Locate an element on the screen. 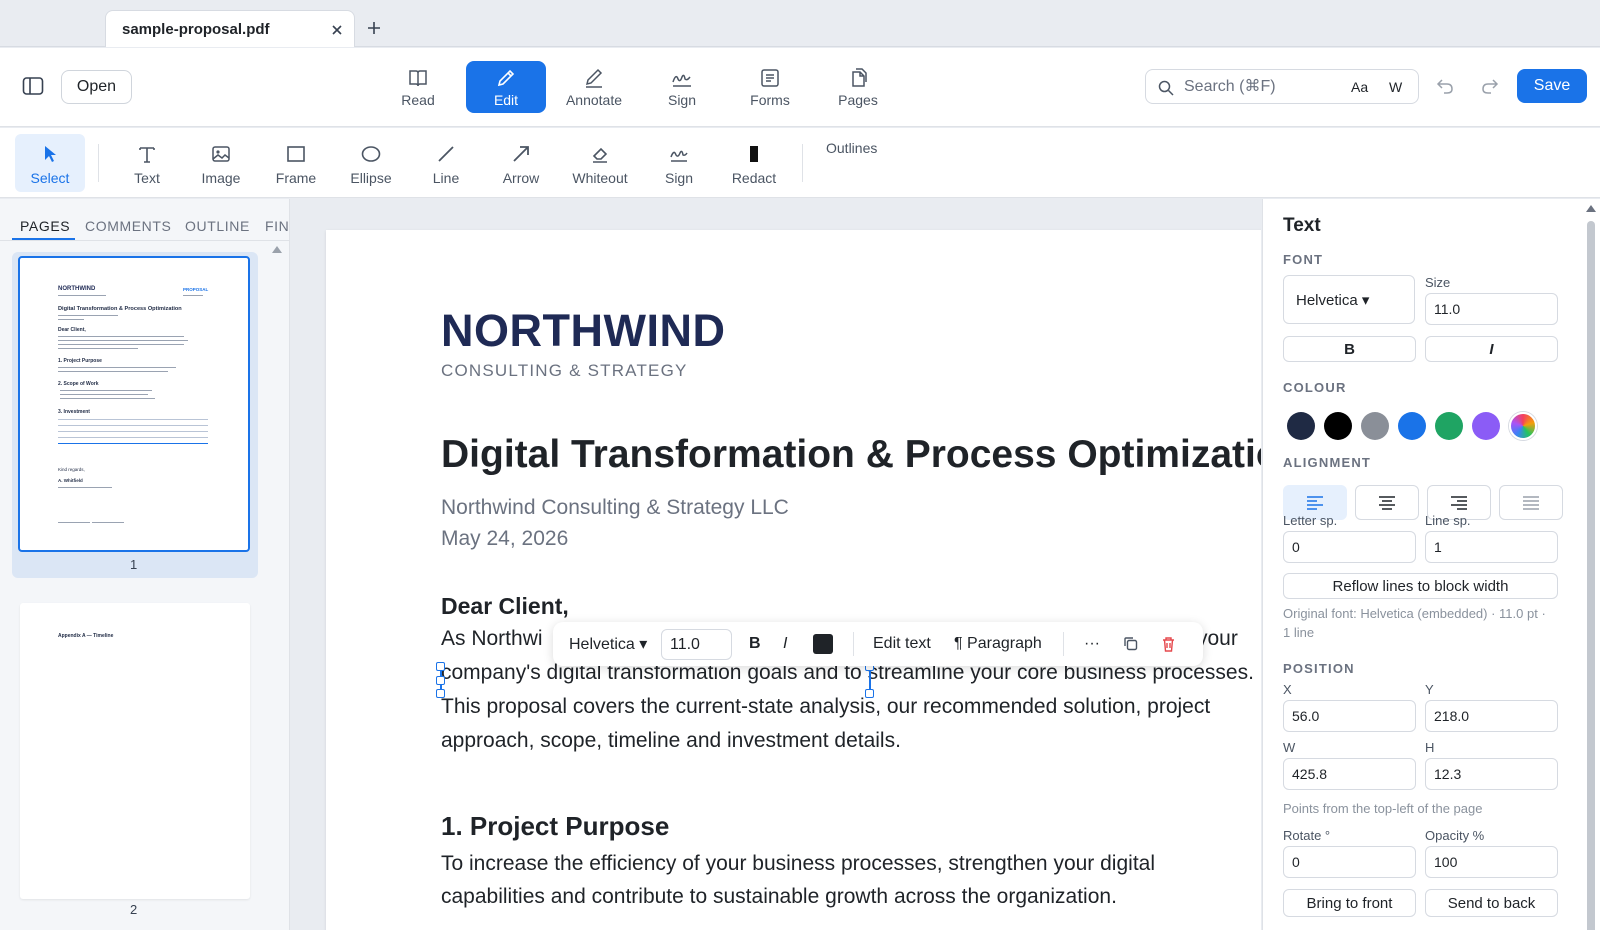 The width and height of the screenshot is (1600, 930). tab-outline: OUTLINE is located at coordinates (217, 226).